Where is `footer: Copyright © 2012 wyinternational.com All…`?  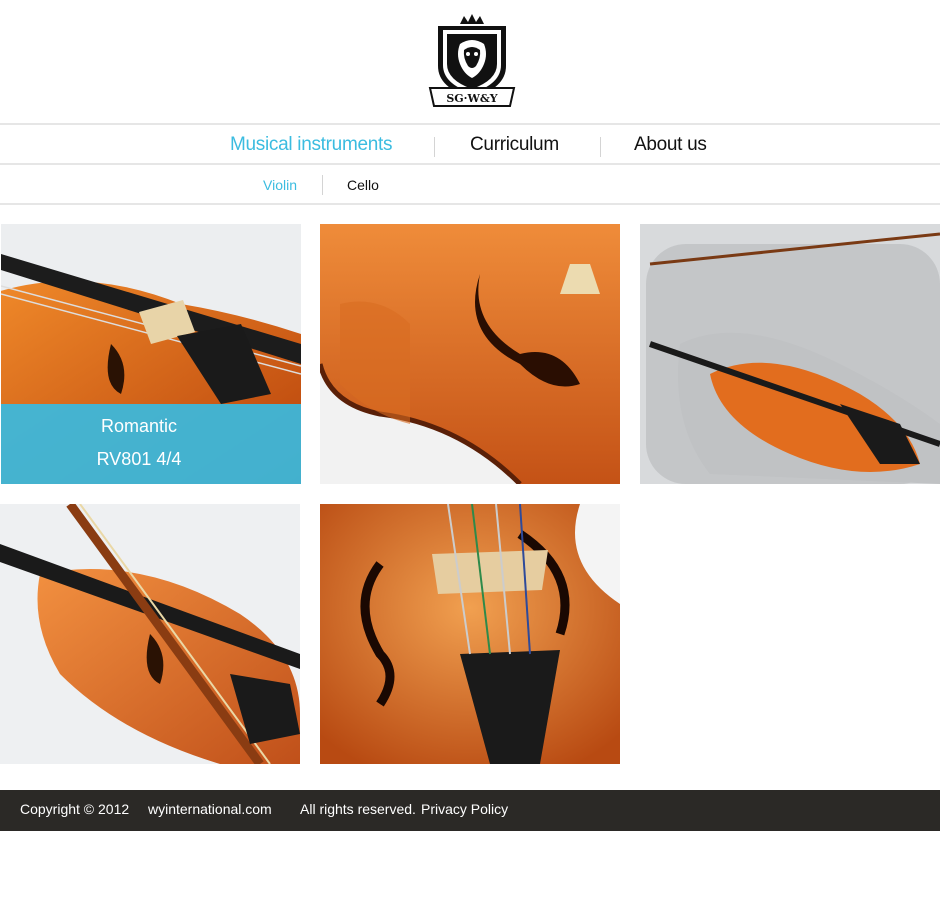 footer: Copyright © 2012 wyinternational.com All… is located at coordinates (470, 810).